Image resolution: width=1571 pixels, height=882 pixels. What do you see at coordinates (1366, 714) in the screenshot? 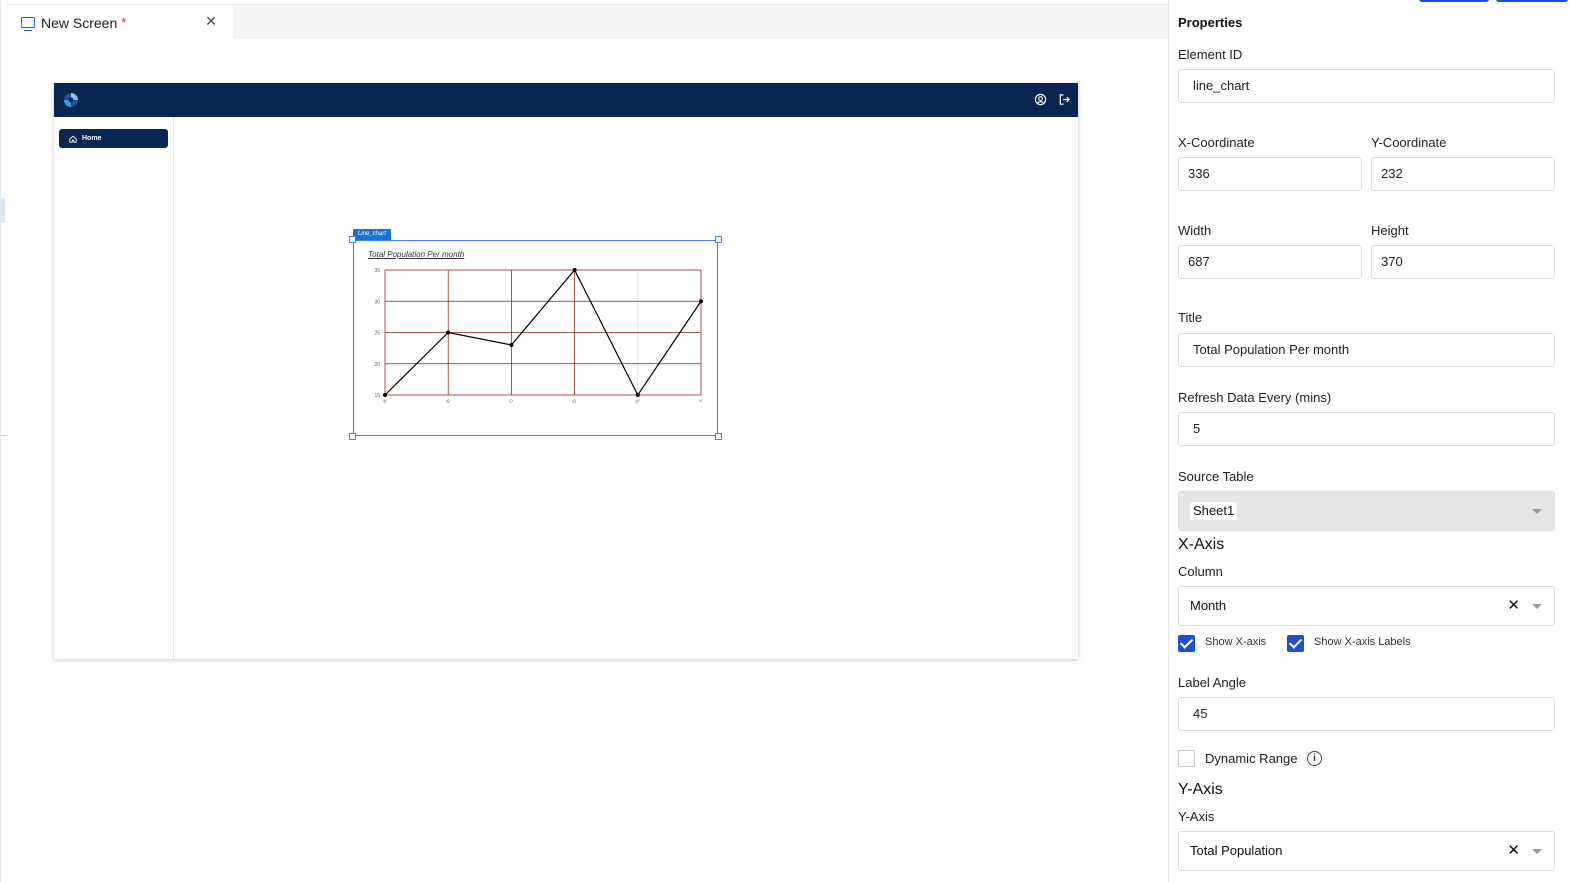
I see `label-angle-field: 45` at bounding box center [1366, 714].